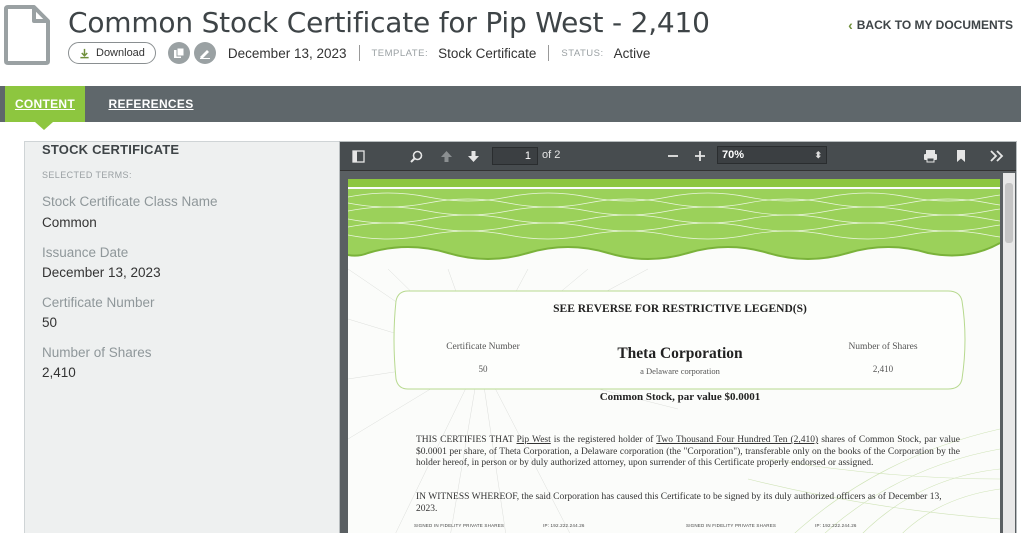  Describe the element at coordinates (204, 53) in the screenshot. I see `signature-icon` at that location.